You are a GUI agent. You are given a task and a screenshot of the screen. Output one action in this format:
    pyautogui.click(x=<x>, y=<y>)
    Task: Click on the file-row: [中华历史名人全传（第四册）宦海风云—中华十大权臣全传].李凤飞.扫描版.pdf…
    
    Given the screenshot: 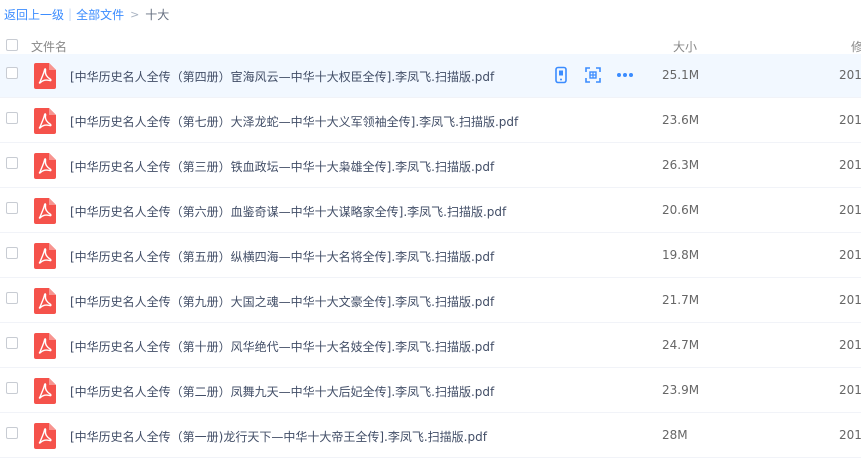 What is the action you would take?
    pyautogui.click(x=430, y=76)
    